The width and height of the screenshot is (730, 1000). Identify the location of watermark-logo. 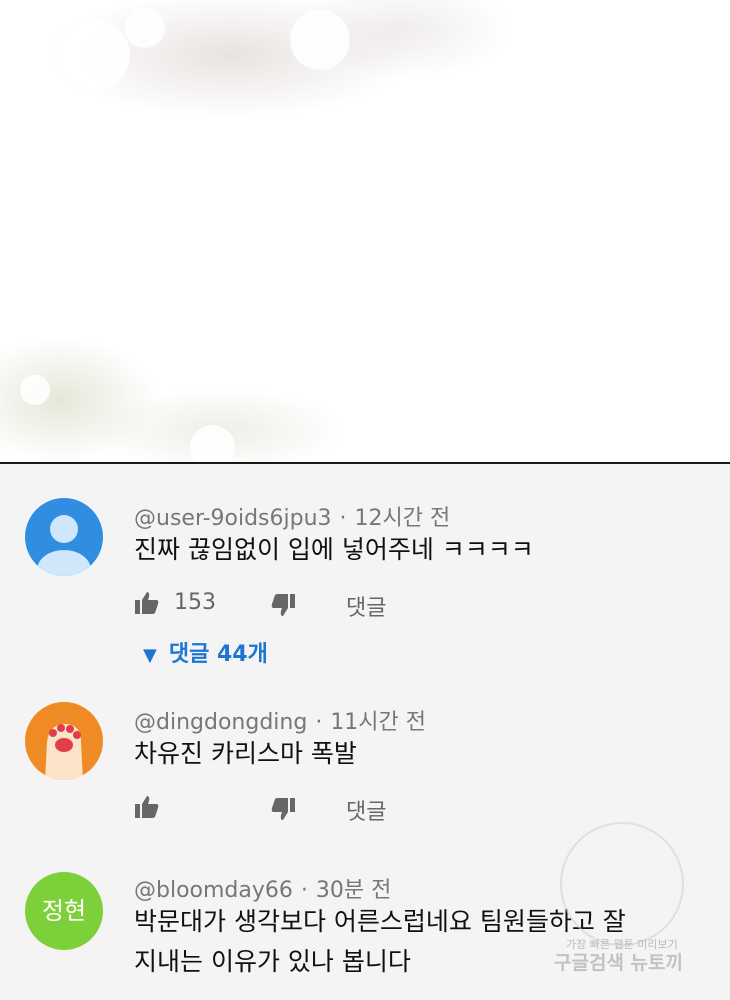
(622, 884).